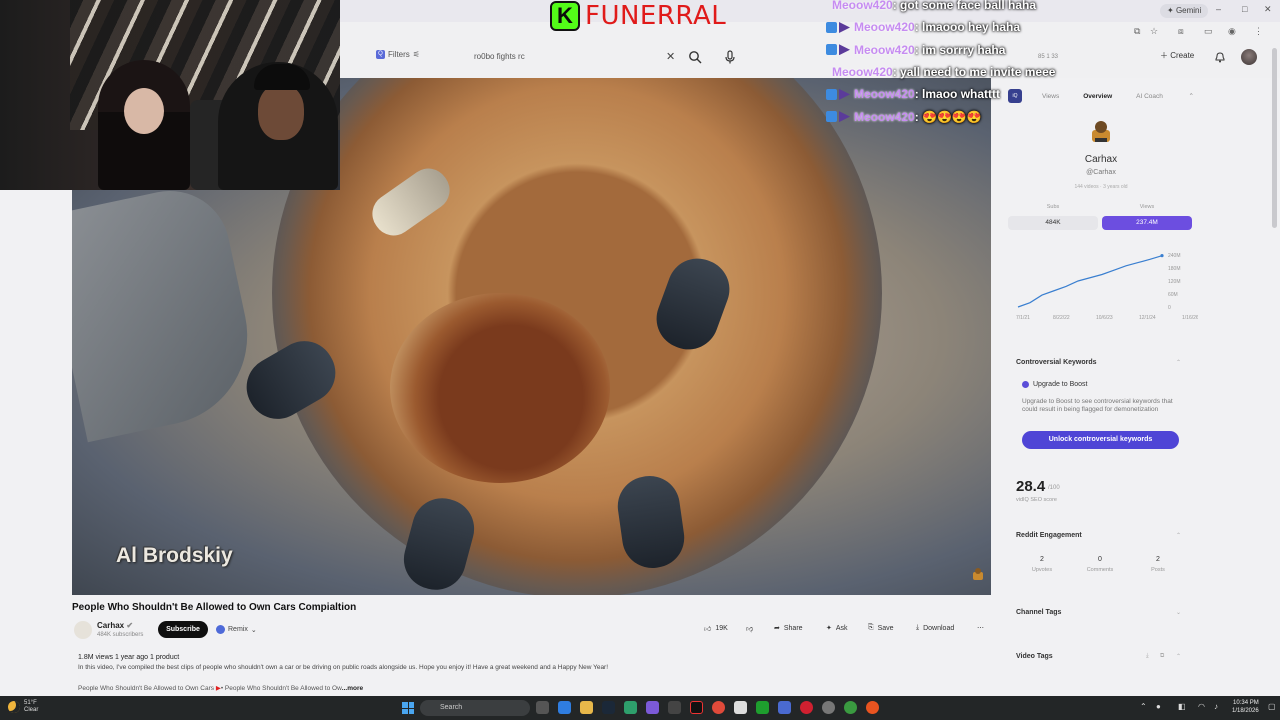  I want to click on tray-app-icon: ●, so click(1158, 706).